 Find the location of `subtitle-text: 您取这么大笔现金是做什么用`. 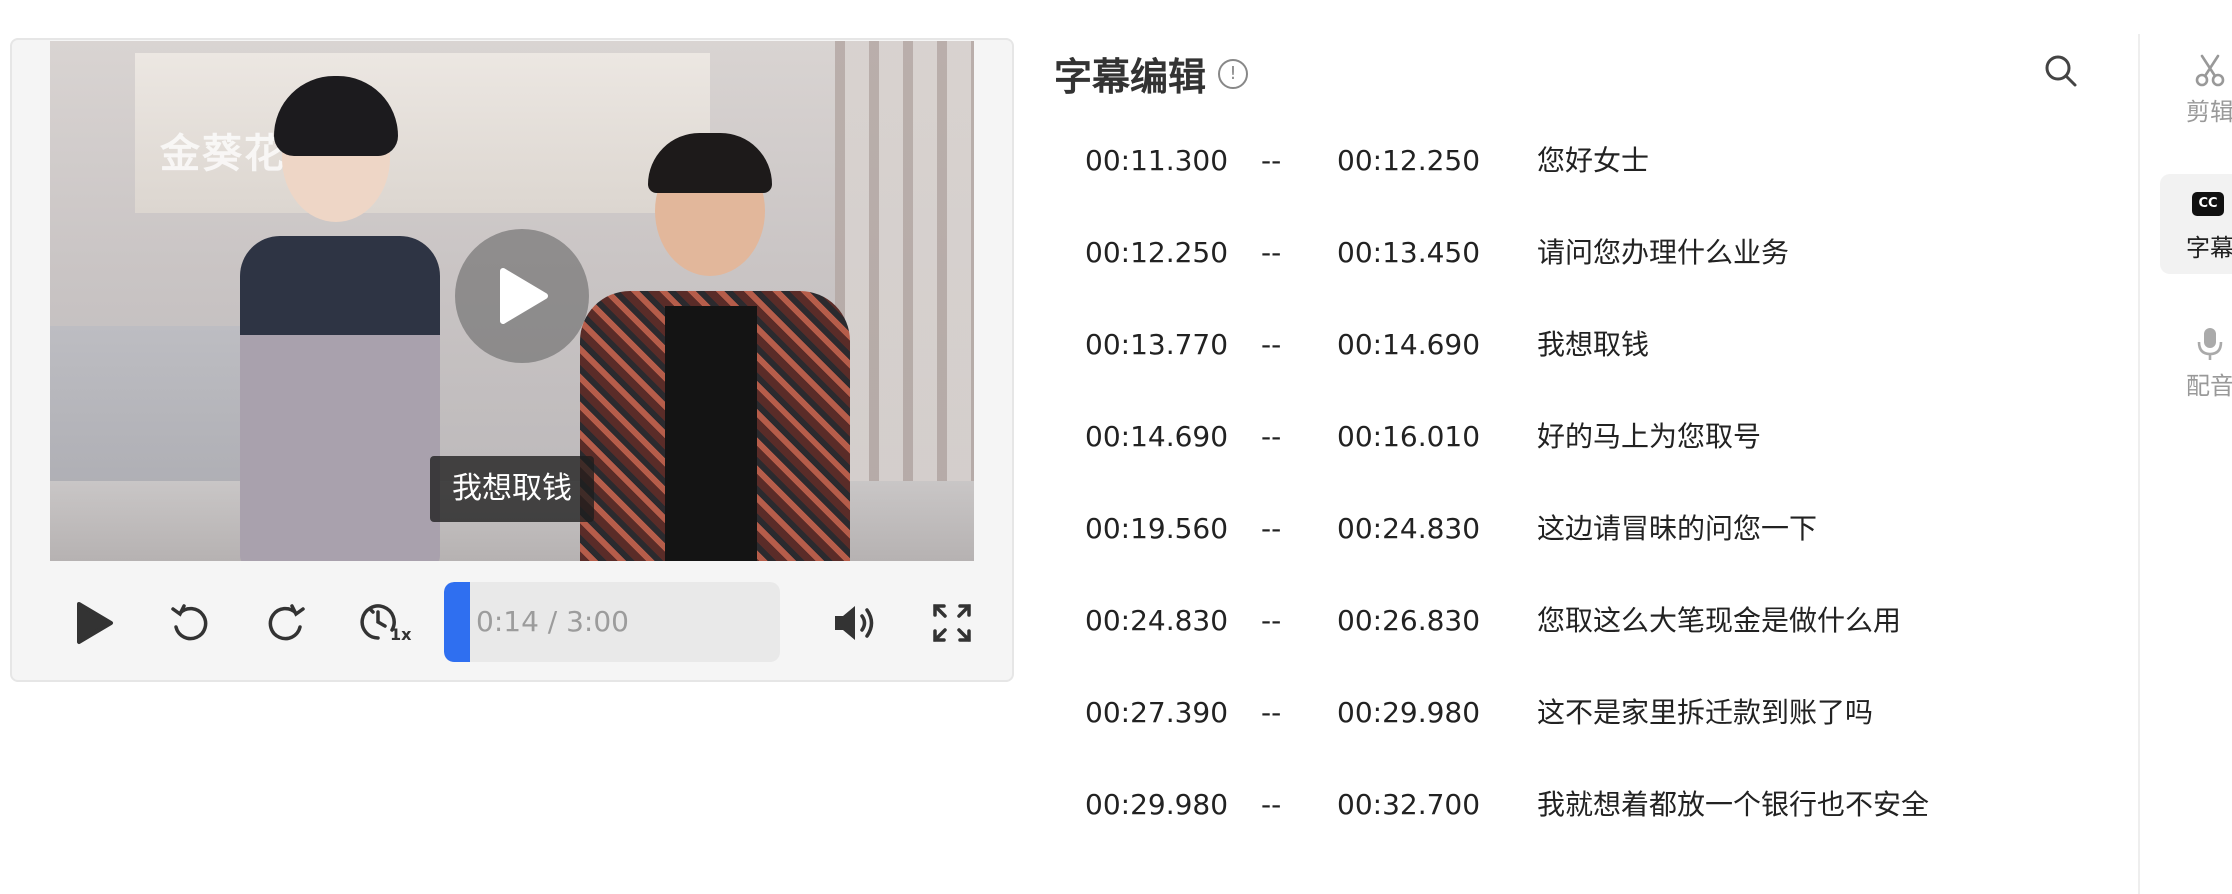

subtitle-text: 您取这么大笔现金是做什么用 is located at coordinates (1719, 621).